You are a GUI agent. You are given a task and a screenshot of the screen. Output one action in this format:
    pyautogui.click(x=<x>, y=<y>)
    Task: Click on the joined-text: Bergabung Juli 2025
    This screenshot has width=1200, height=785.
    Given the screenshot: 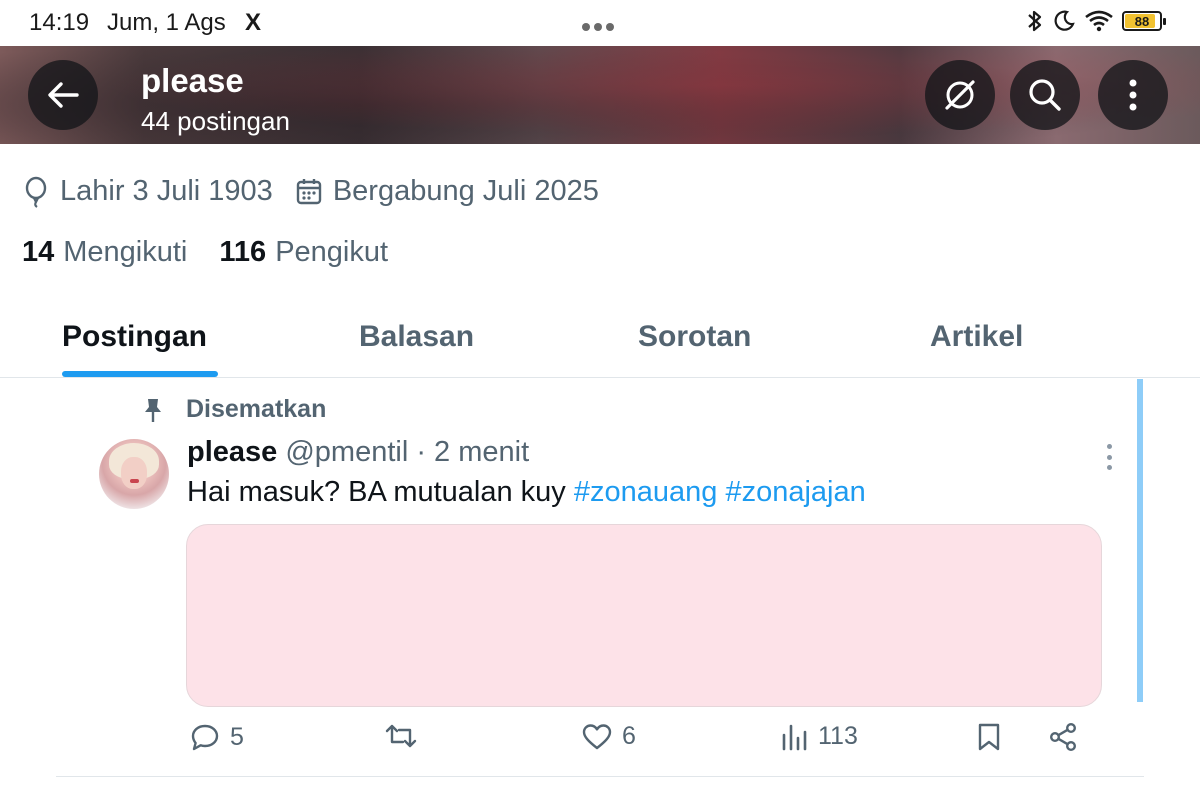 What is the action you would take?
    pyautogui.click(x=465, y=191)
    